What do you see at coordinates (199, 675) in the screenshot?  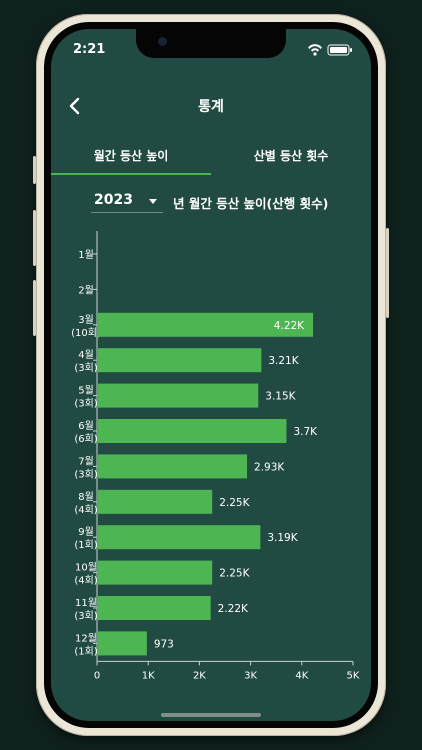 I see `x-tick-label: 2K` at bounding box center [199, 675].